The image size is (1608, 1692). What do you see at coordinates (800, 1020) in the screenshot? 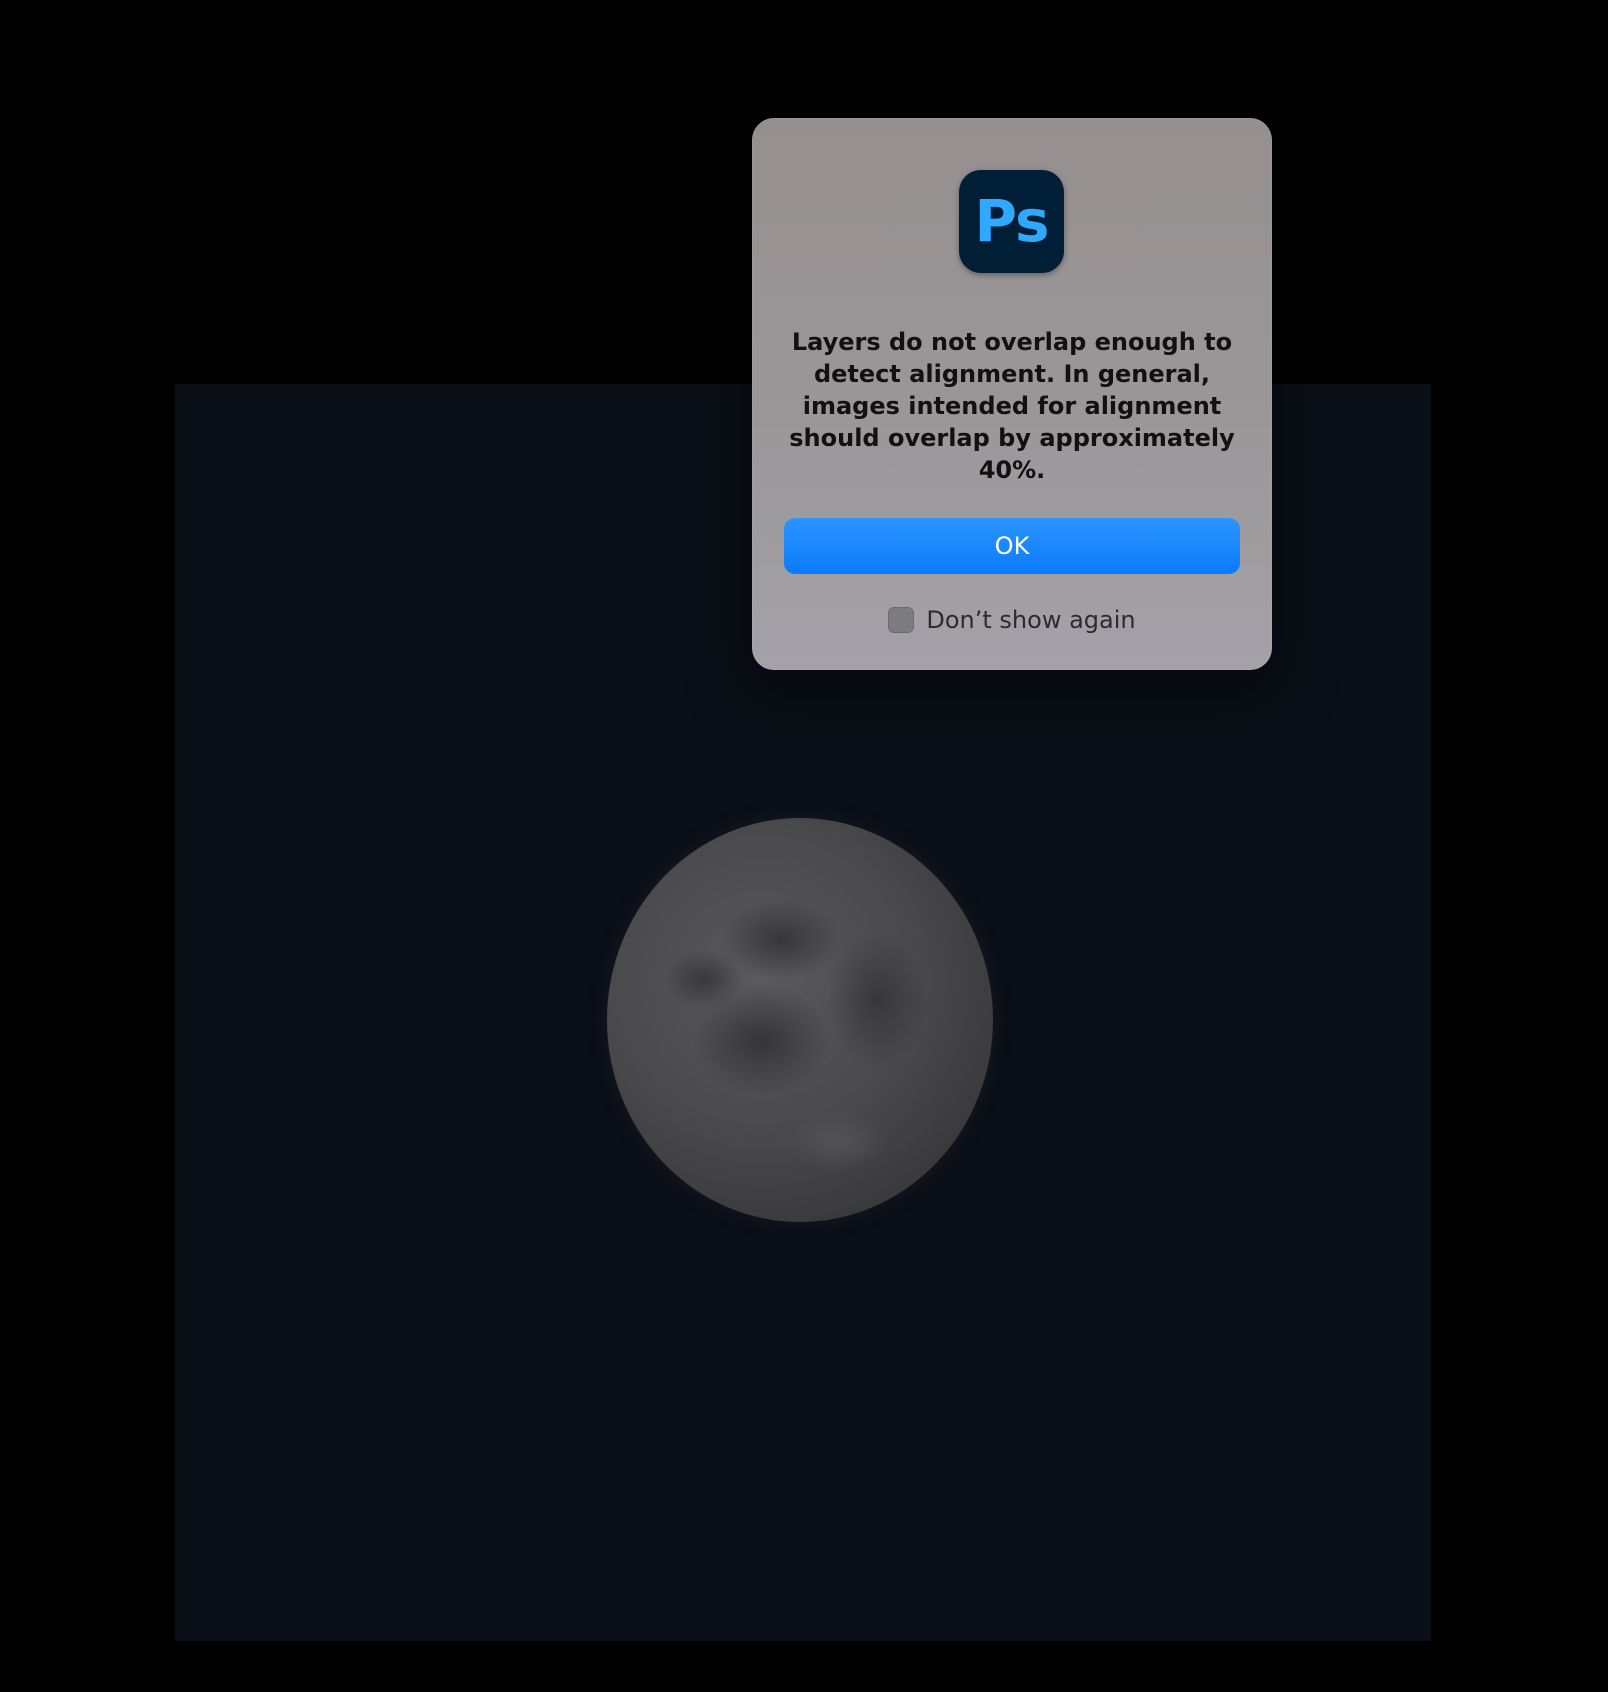
I see `moon-image` at bounding box center [800, 1020].